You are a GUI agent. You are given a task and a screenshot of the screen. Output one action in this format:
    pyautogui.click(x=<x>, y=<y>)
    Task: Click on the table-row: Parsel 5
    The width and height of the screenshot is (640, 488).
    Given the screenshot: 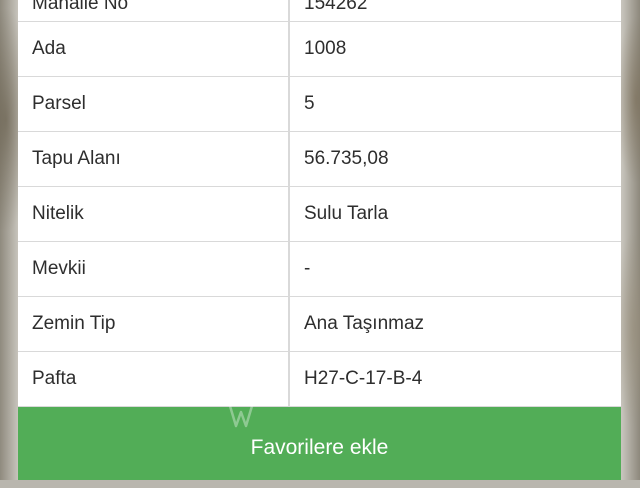 What is the action you would take?
    pyautogui.click(x=319, y=104)
    